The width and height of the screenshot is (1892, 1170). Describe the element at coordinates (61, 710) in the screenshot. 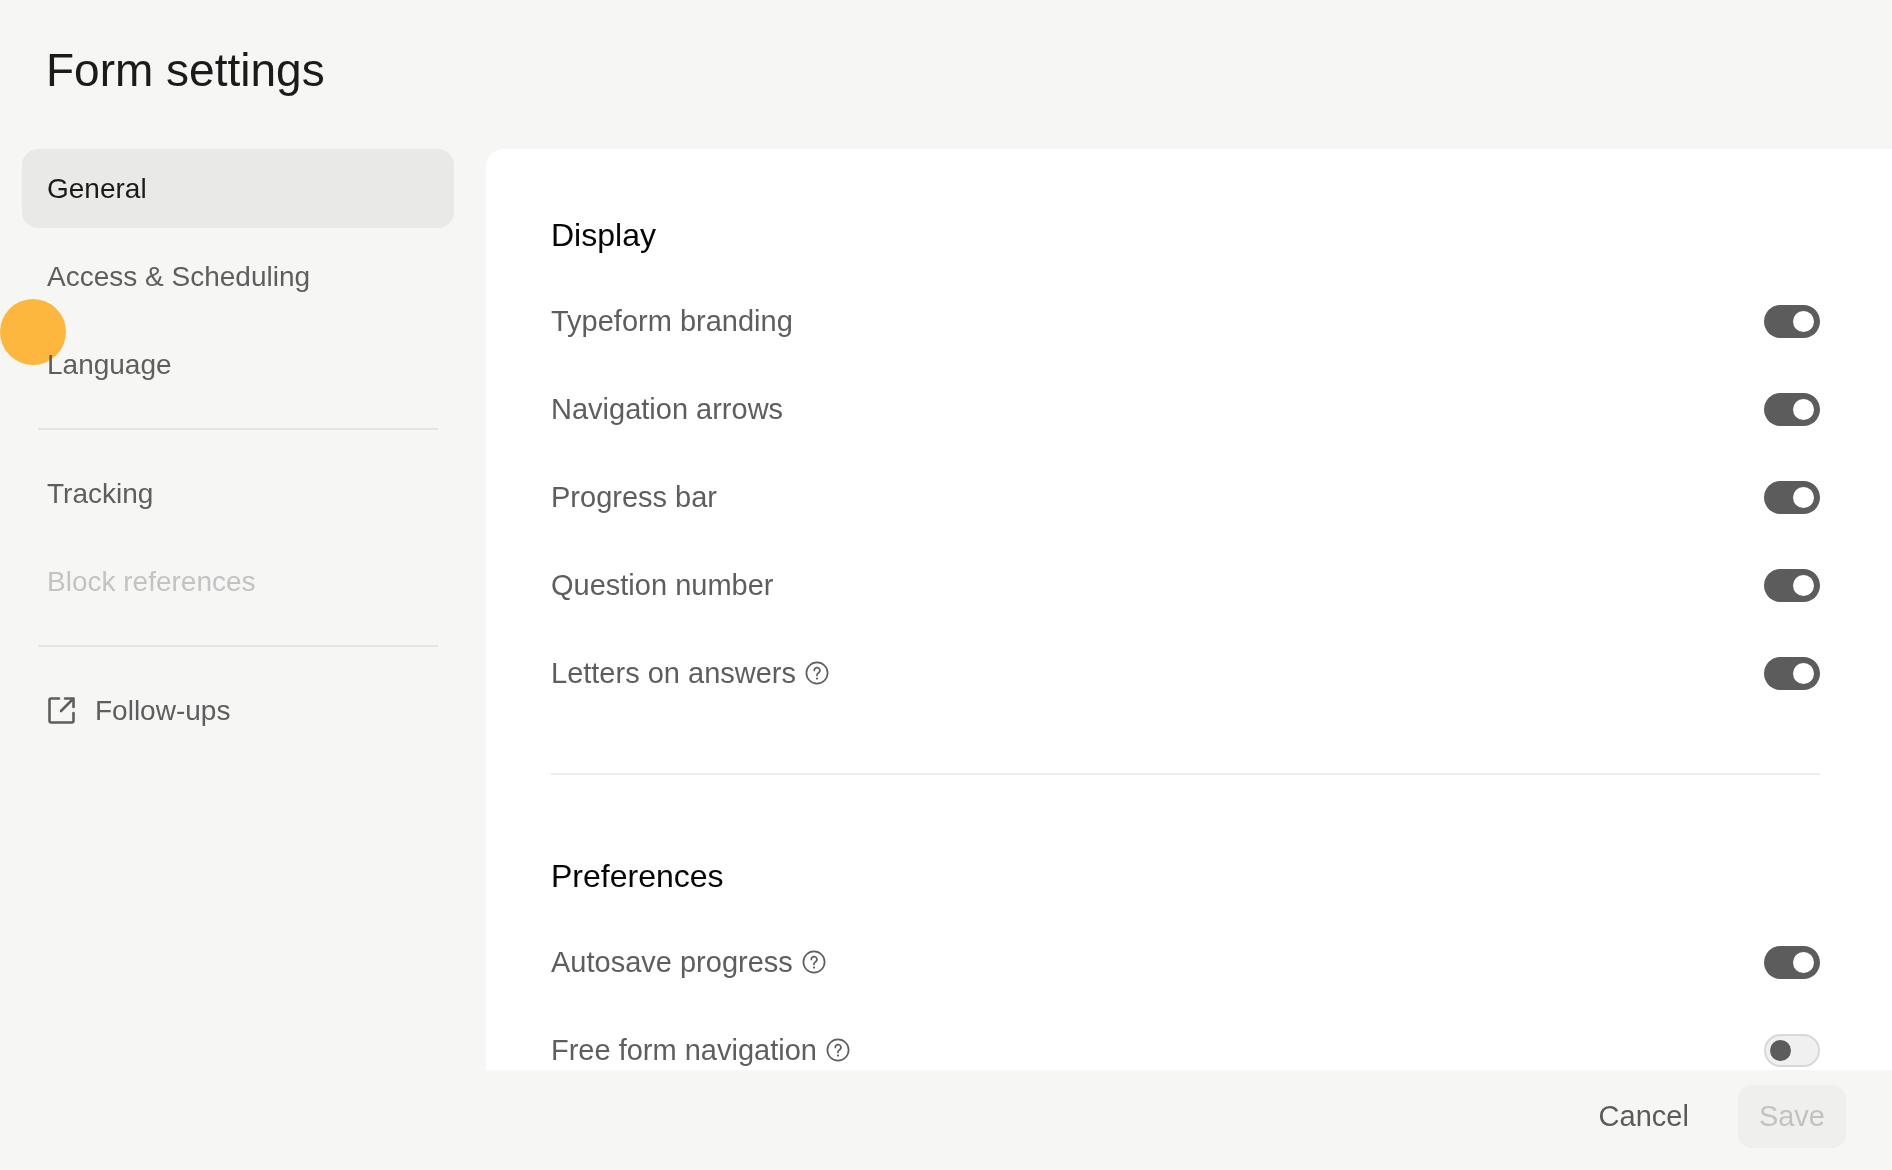

I see `external-link-icon` at that location.